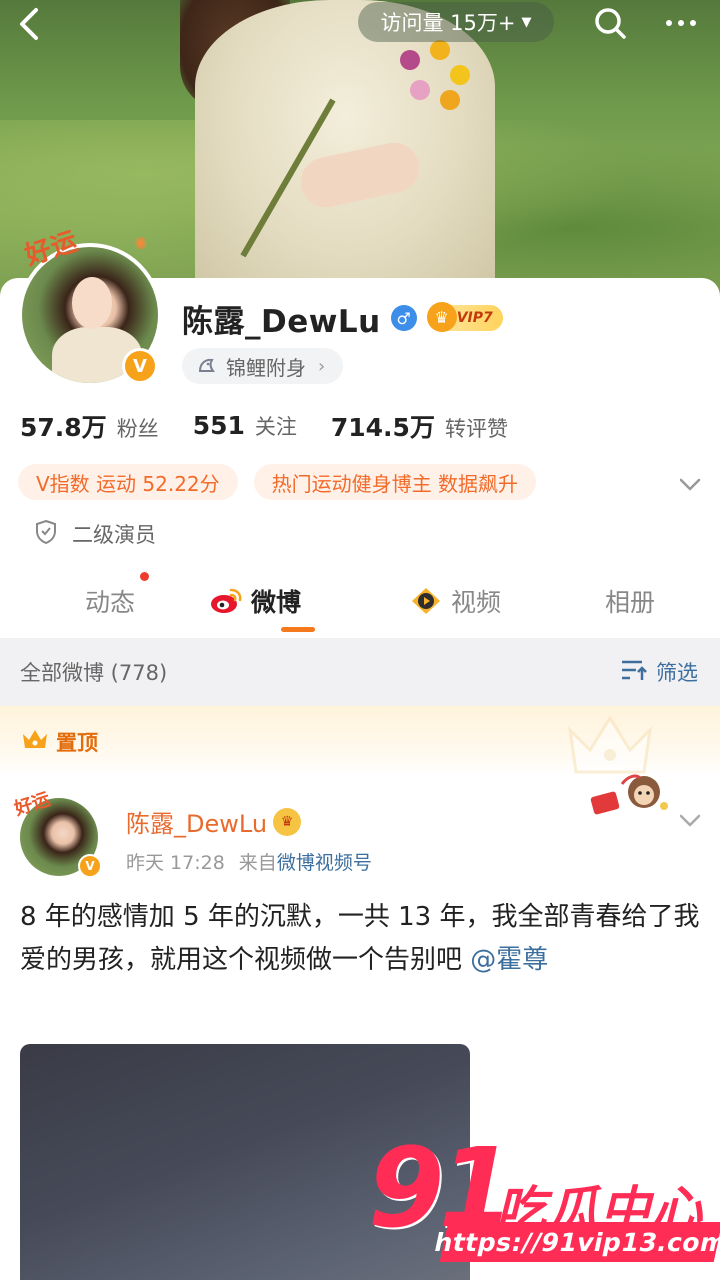 The image size is (720, 1280). What do you see at coordinates (275, 427) in the screenshot?
I see `stat-following-label: 关注` at bounding box center [275, 427].